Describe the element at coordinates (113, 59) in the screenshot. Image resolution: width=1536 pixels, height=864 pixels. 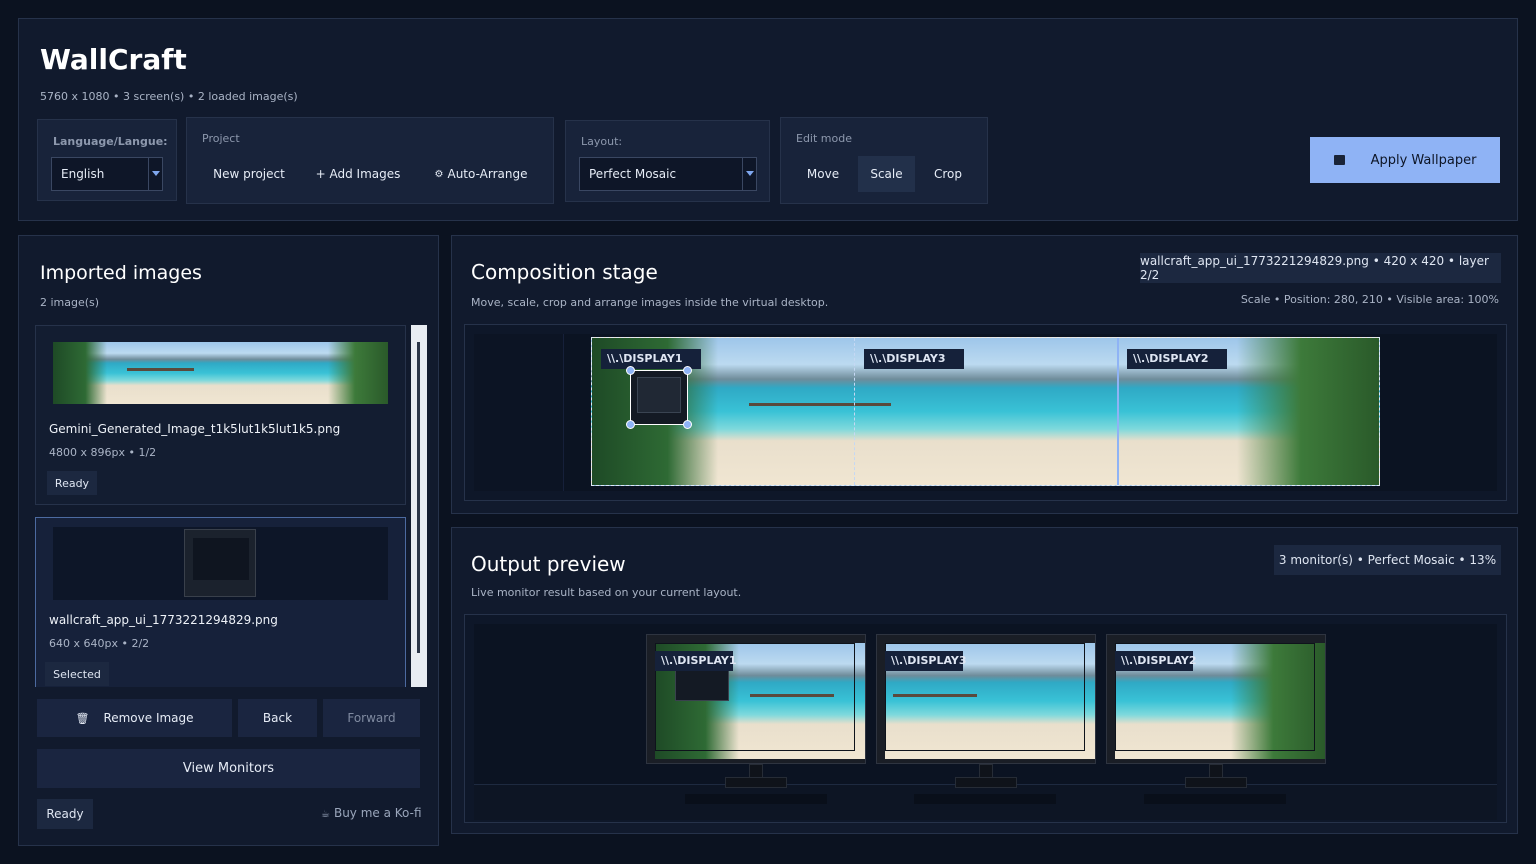
I see `app-title: WallCraft` at that location.